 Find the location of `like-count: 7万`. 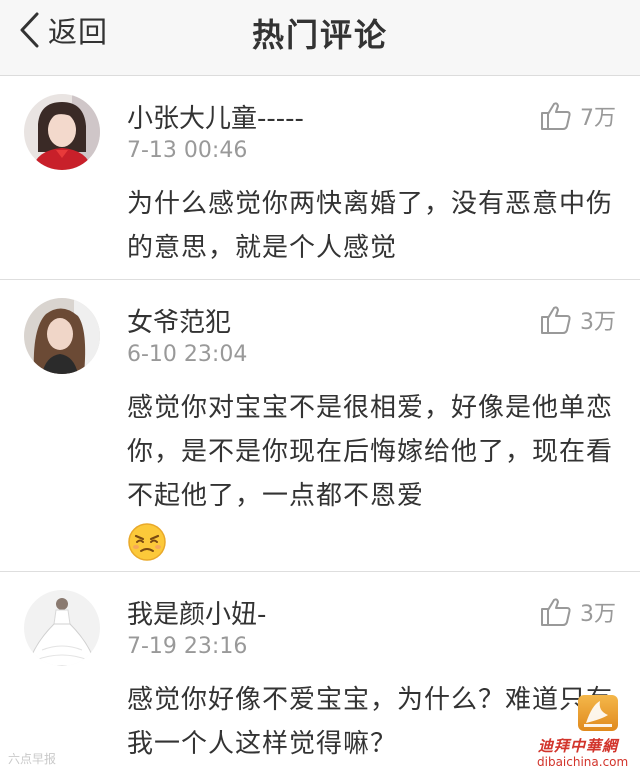

like-count: 7万 is located at coordinates (598, 118).